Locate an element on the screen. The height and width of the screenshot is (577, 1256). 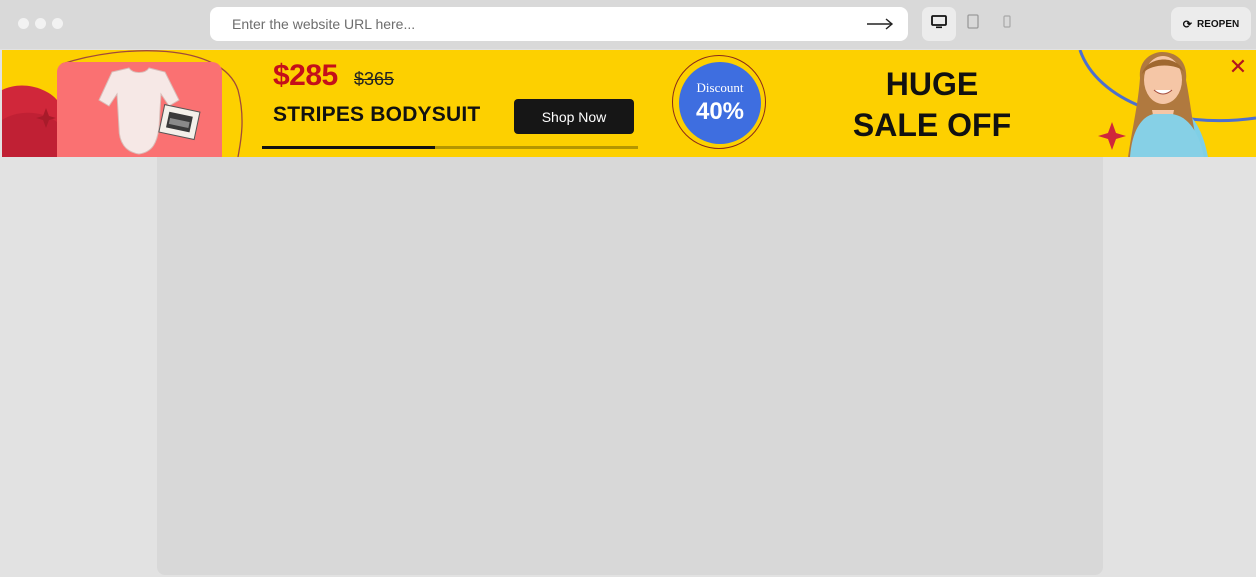
reopen-label: REOPEN is located at coordinates (1218, 24).